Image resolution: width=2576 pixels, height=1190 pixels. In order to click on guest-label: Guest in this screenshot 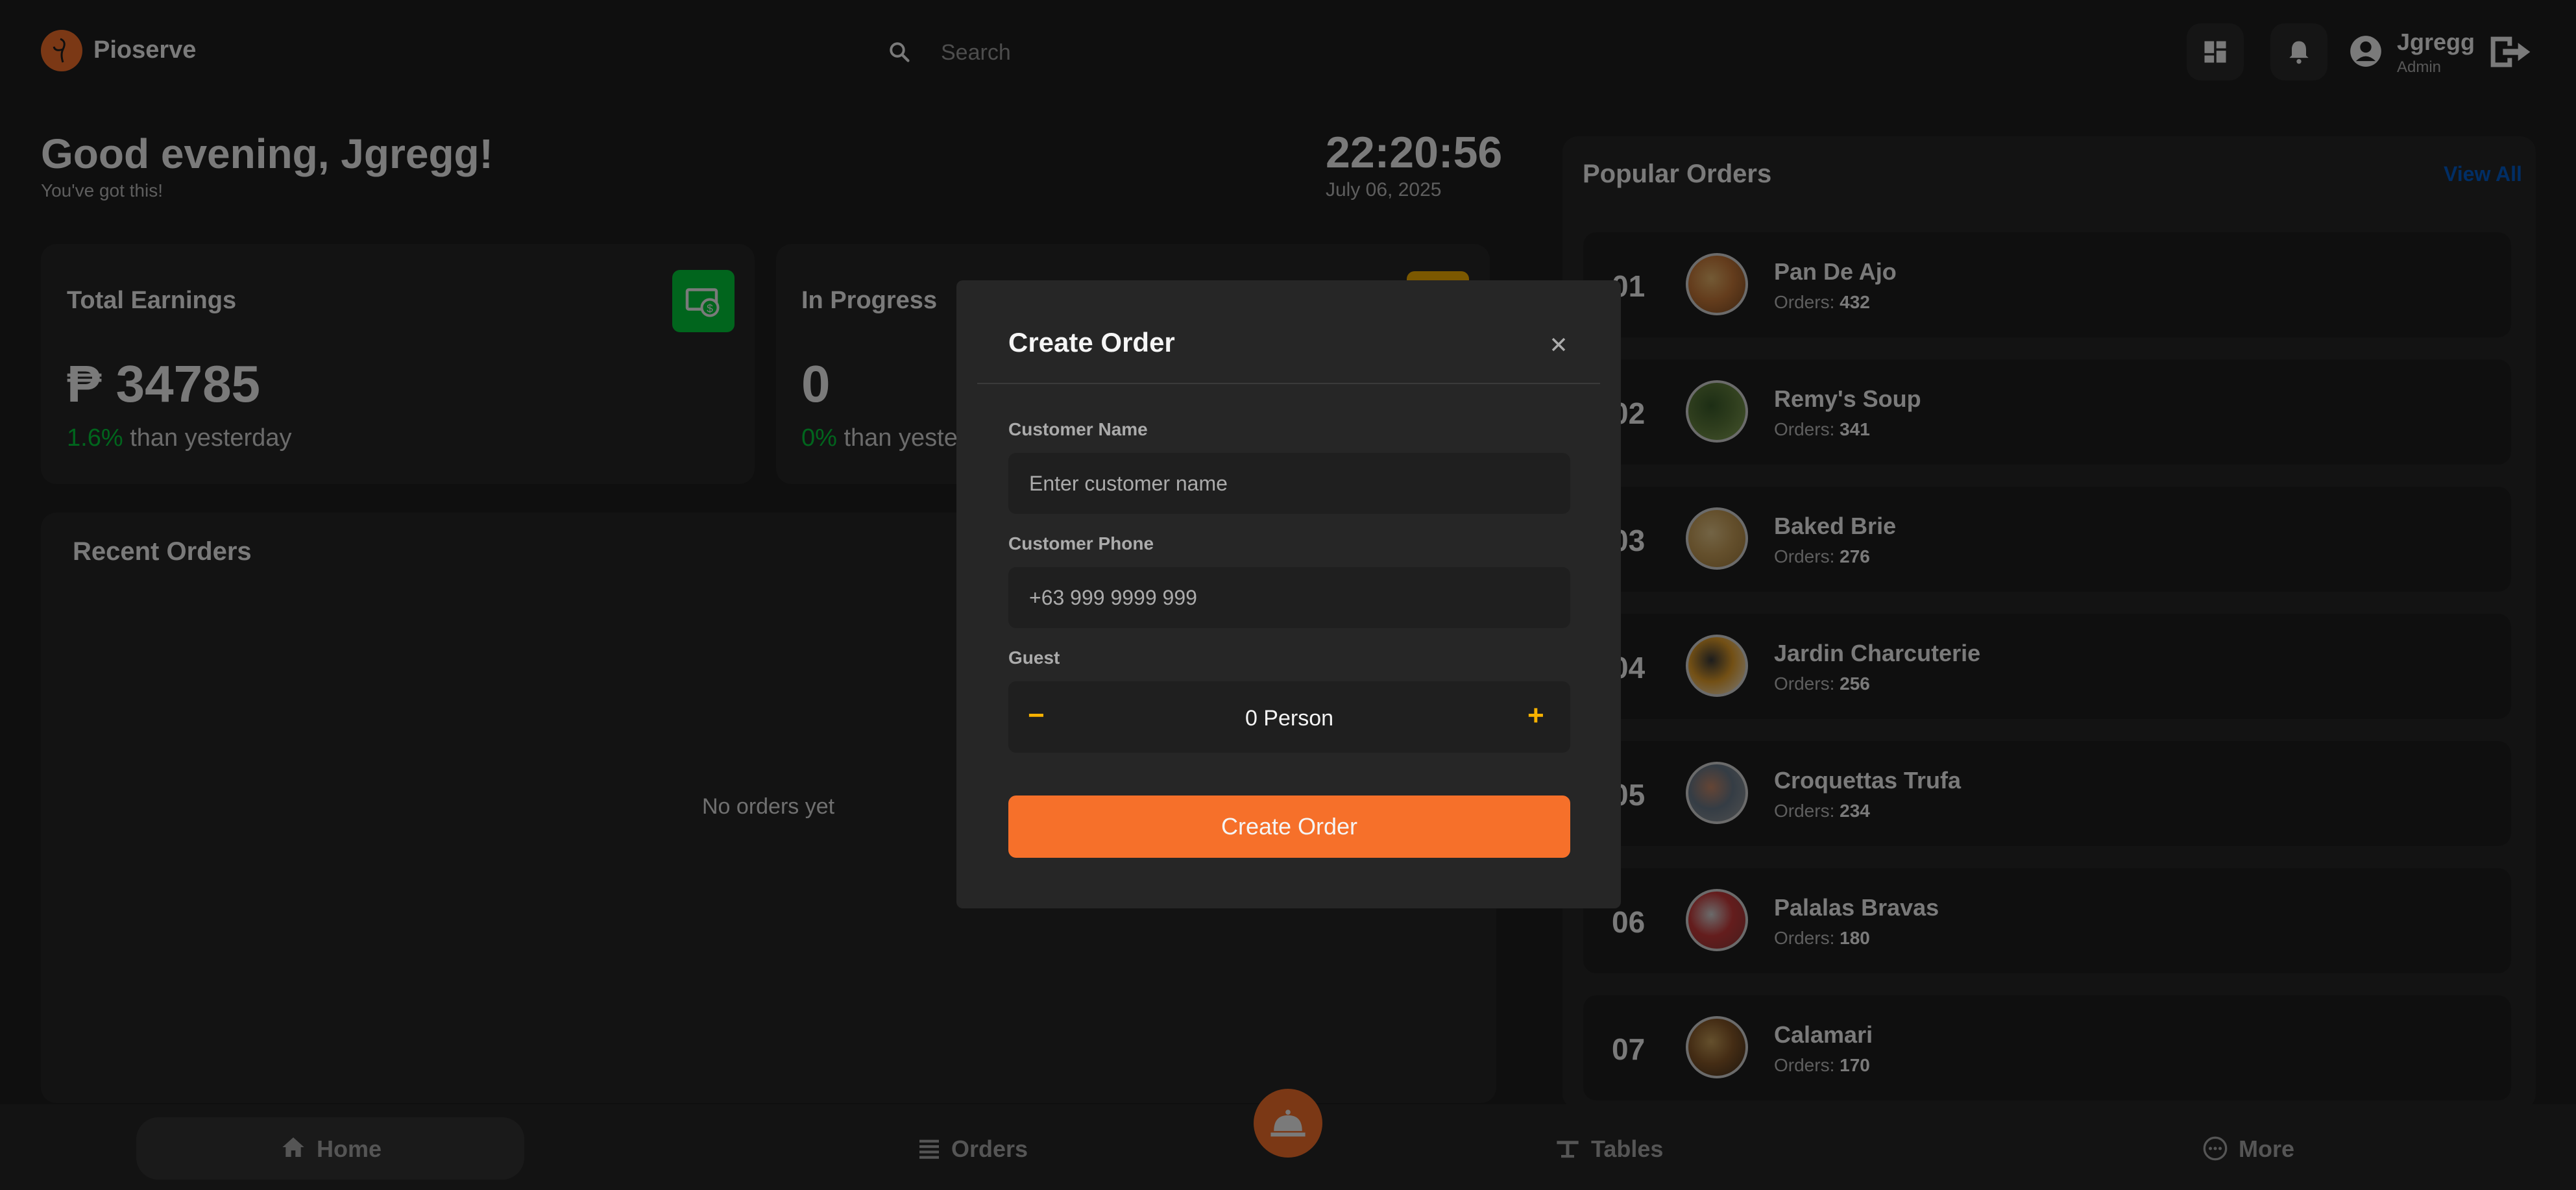, I will do `click(1034, 658)`.